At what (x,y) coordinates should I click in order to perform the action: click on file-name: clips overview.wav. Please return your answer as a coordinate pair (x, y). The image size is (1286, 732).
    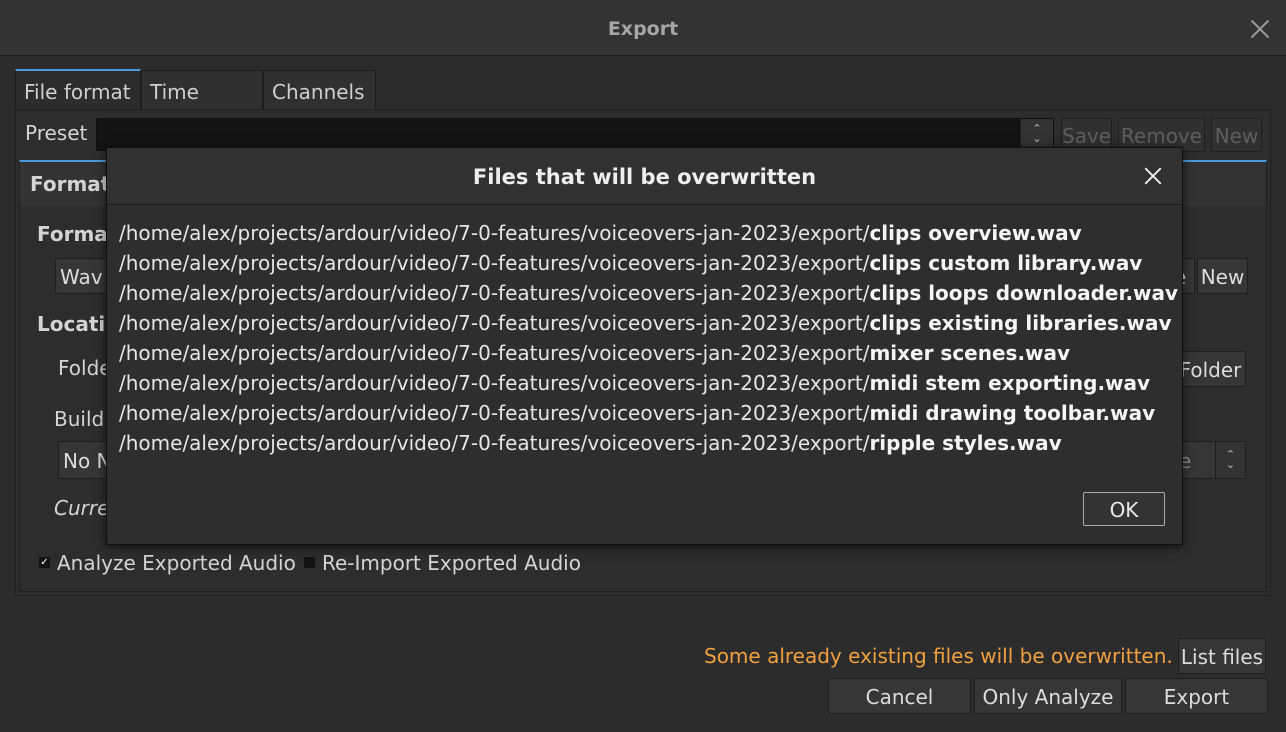
    Looking at the image, I should click on (975, 233).